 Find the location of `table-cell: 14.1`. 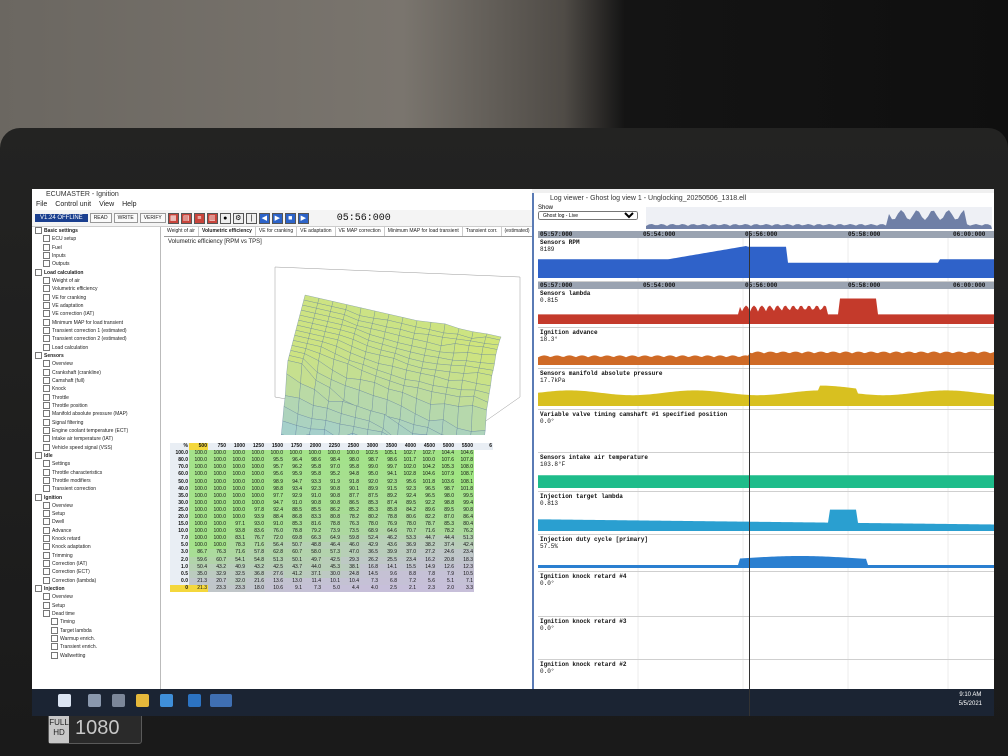

table-cell: 14.1 is located at coordinates (388, 567).